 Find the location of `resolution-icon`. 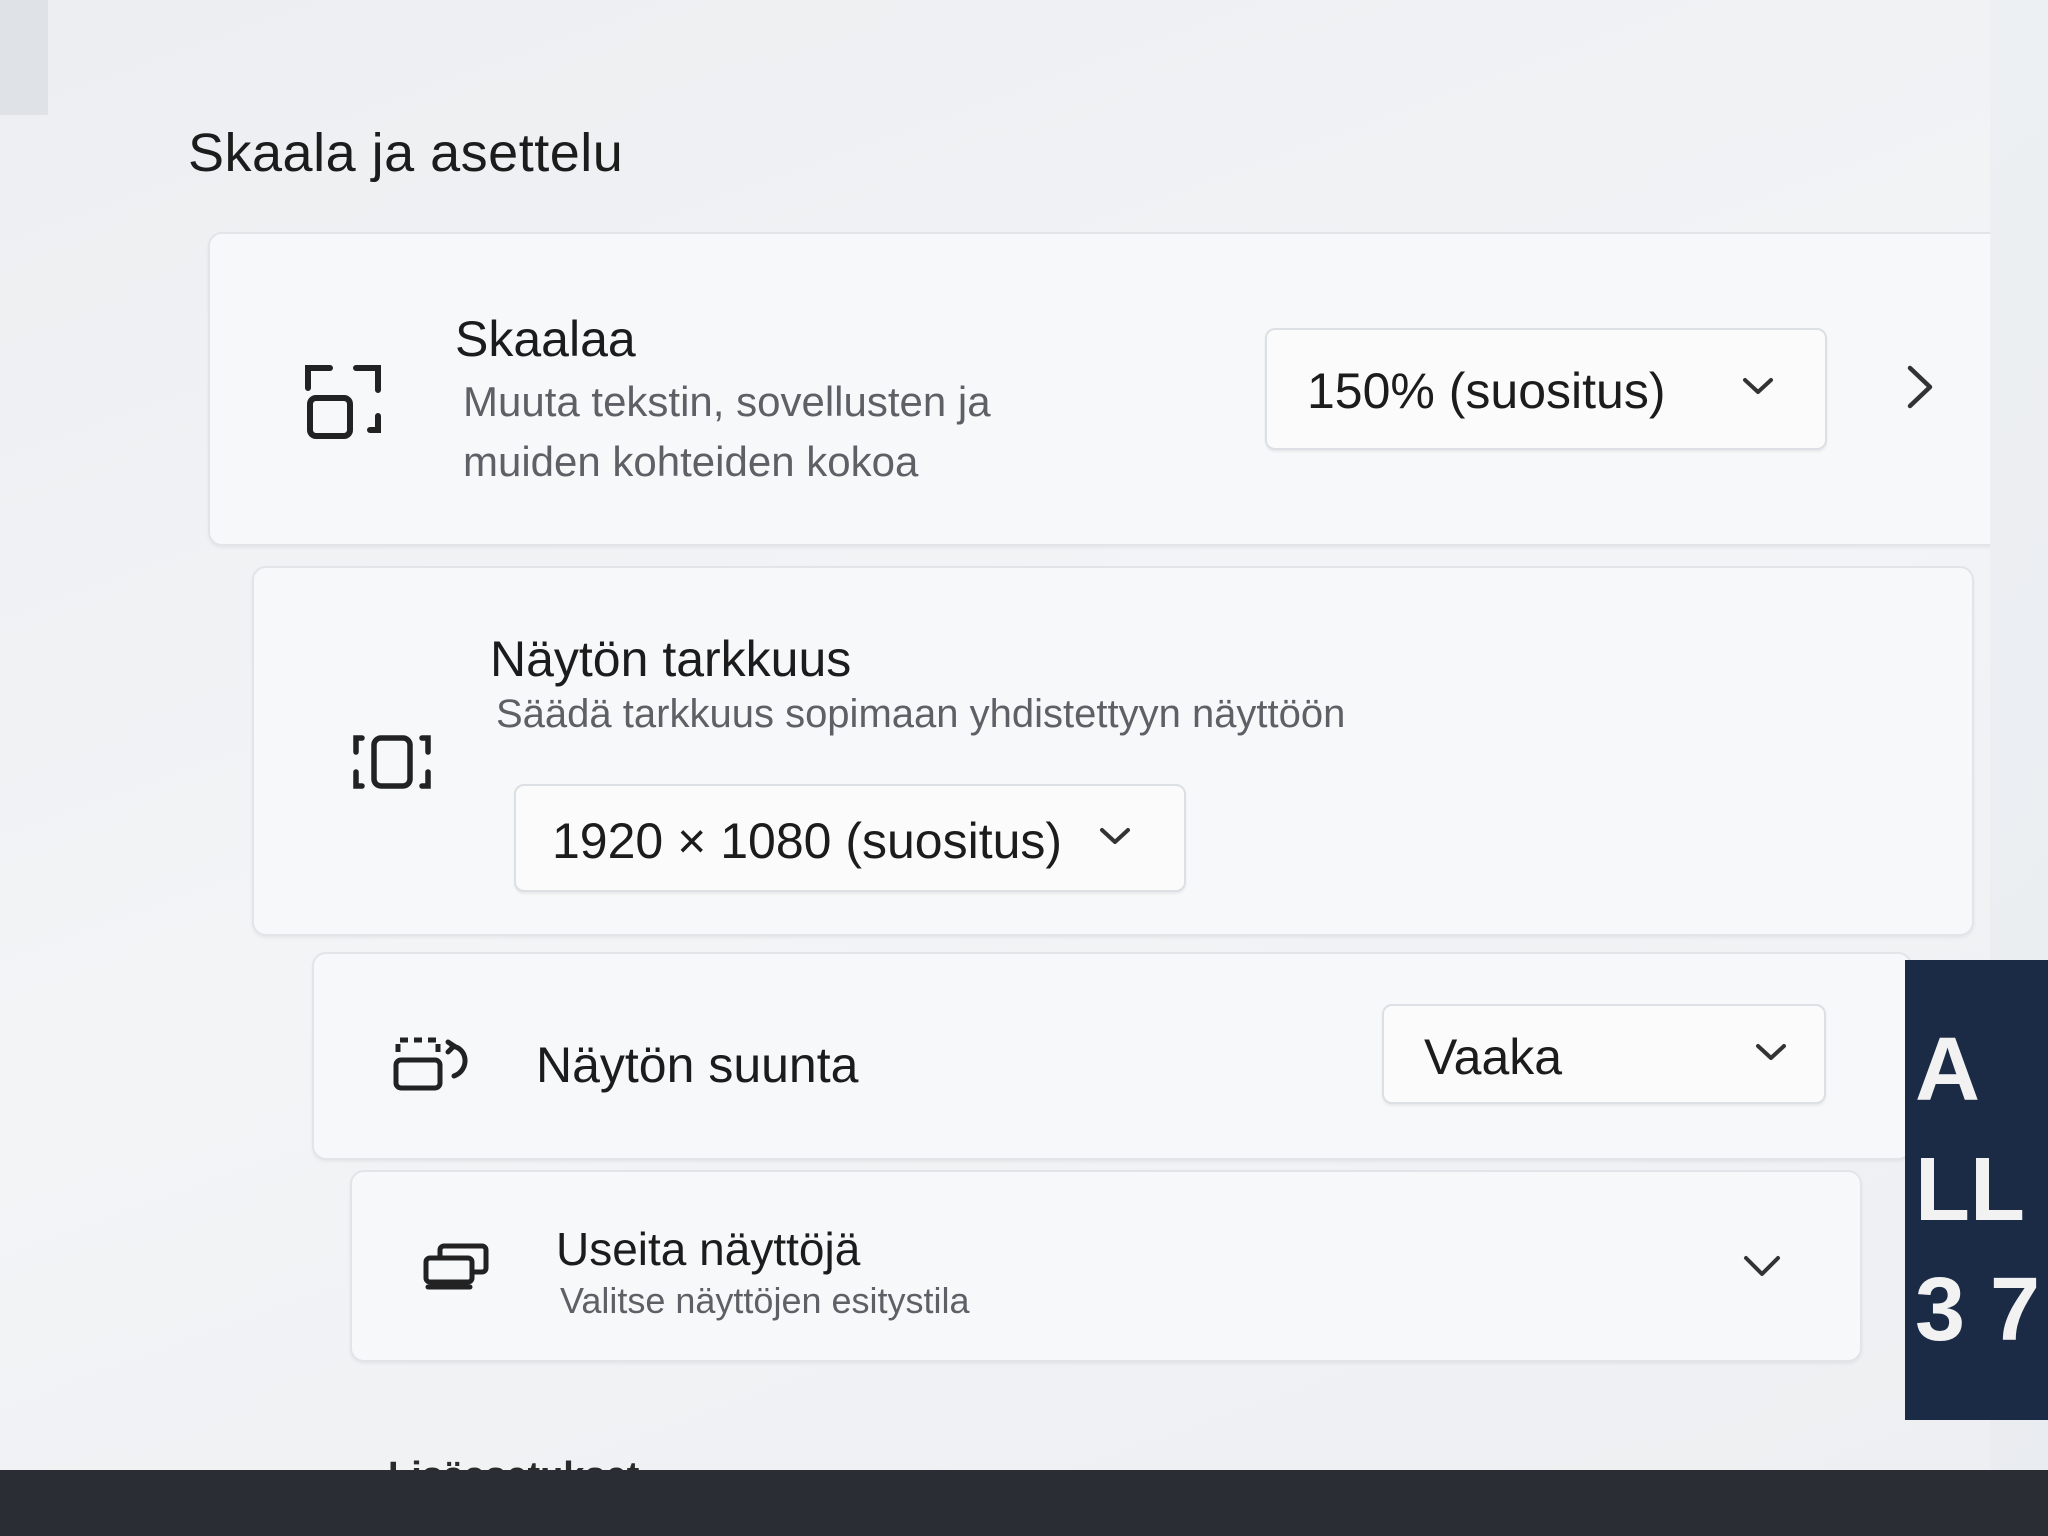

resolution-icon is located at coordinates (392, 762).